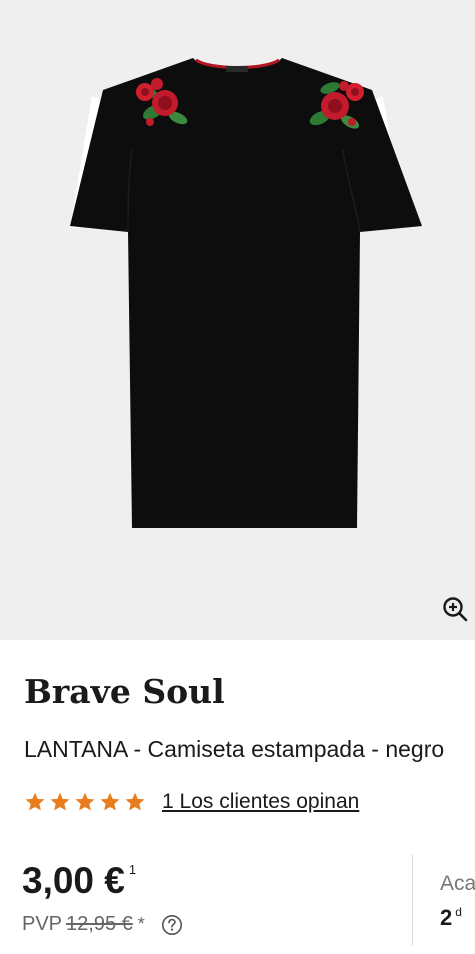 Image resolution: width=475 pixels, height=954 pixels. Describe the element at coordinates (412, 900) in the screenshot. I see `price-delivery-divider` at that location.